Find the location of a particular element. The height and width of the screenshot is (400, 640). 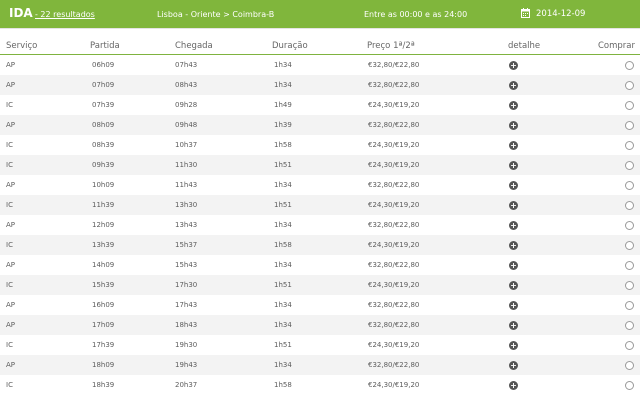

duration-cell: 1h49 is located at coordinates (283, 105).